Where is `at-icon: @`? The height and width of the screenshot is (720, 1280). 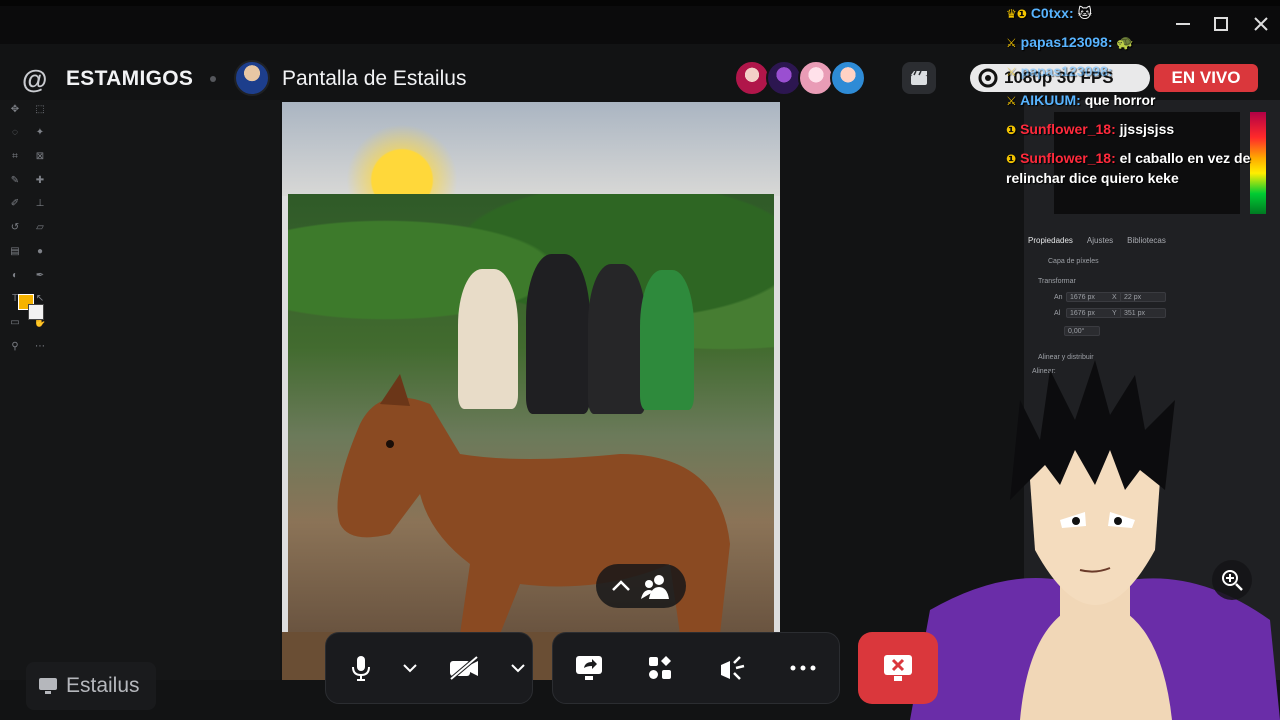 at-icon: @ is located at coordinates (35, 79).